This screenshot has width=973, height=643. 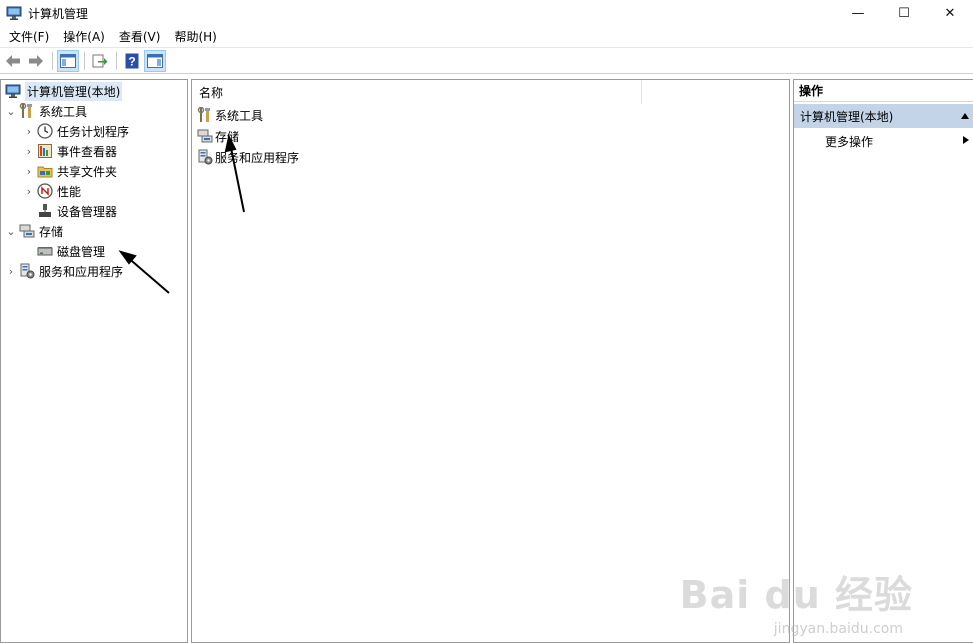 I want to click on toolbar: ?, so click(x=486, y=61).